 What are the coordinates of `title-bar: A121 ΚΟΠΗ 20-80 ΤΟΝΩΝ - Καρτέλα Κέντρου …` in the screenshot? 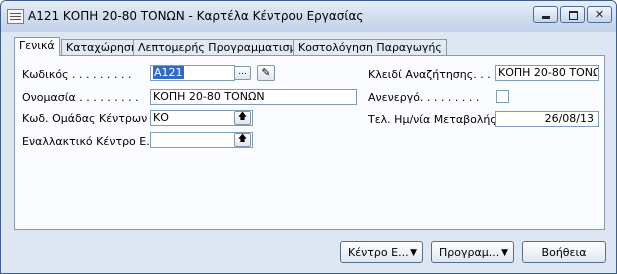 It's located at (308, 16).